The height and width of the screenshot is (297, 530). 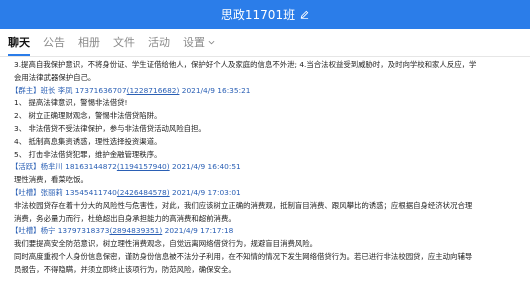 I want to click on sender-name: 班长 李凤, so click(x=57, y=90).